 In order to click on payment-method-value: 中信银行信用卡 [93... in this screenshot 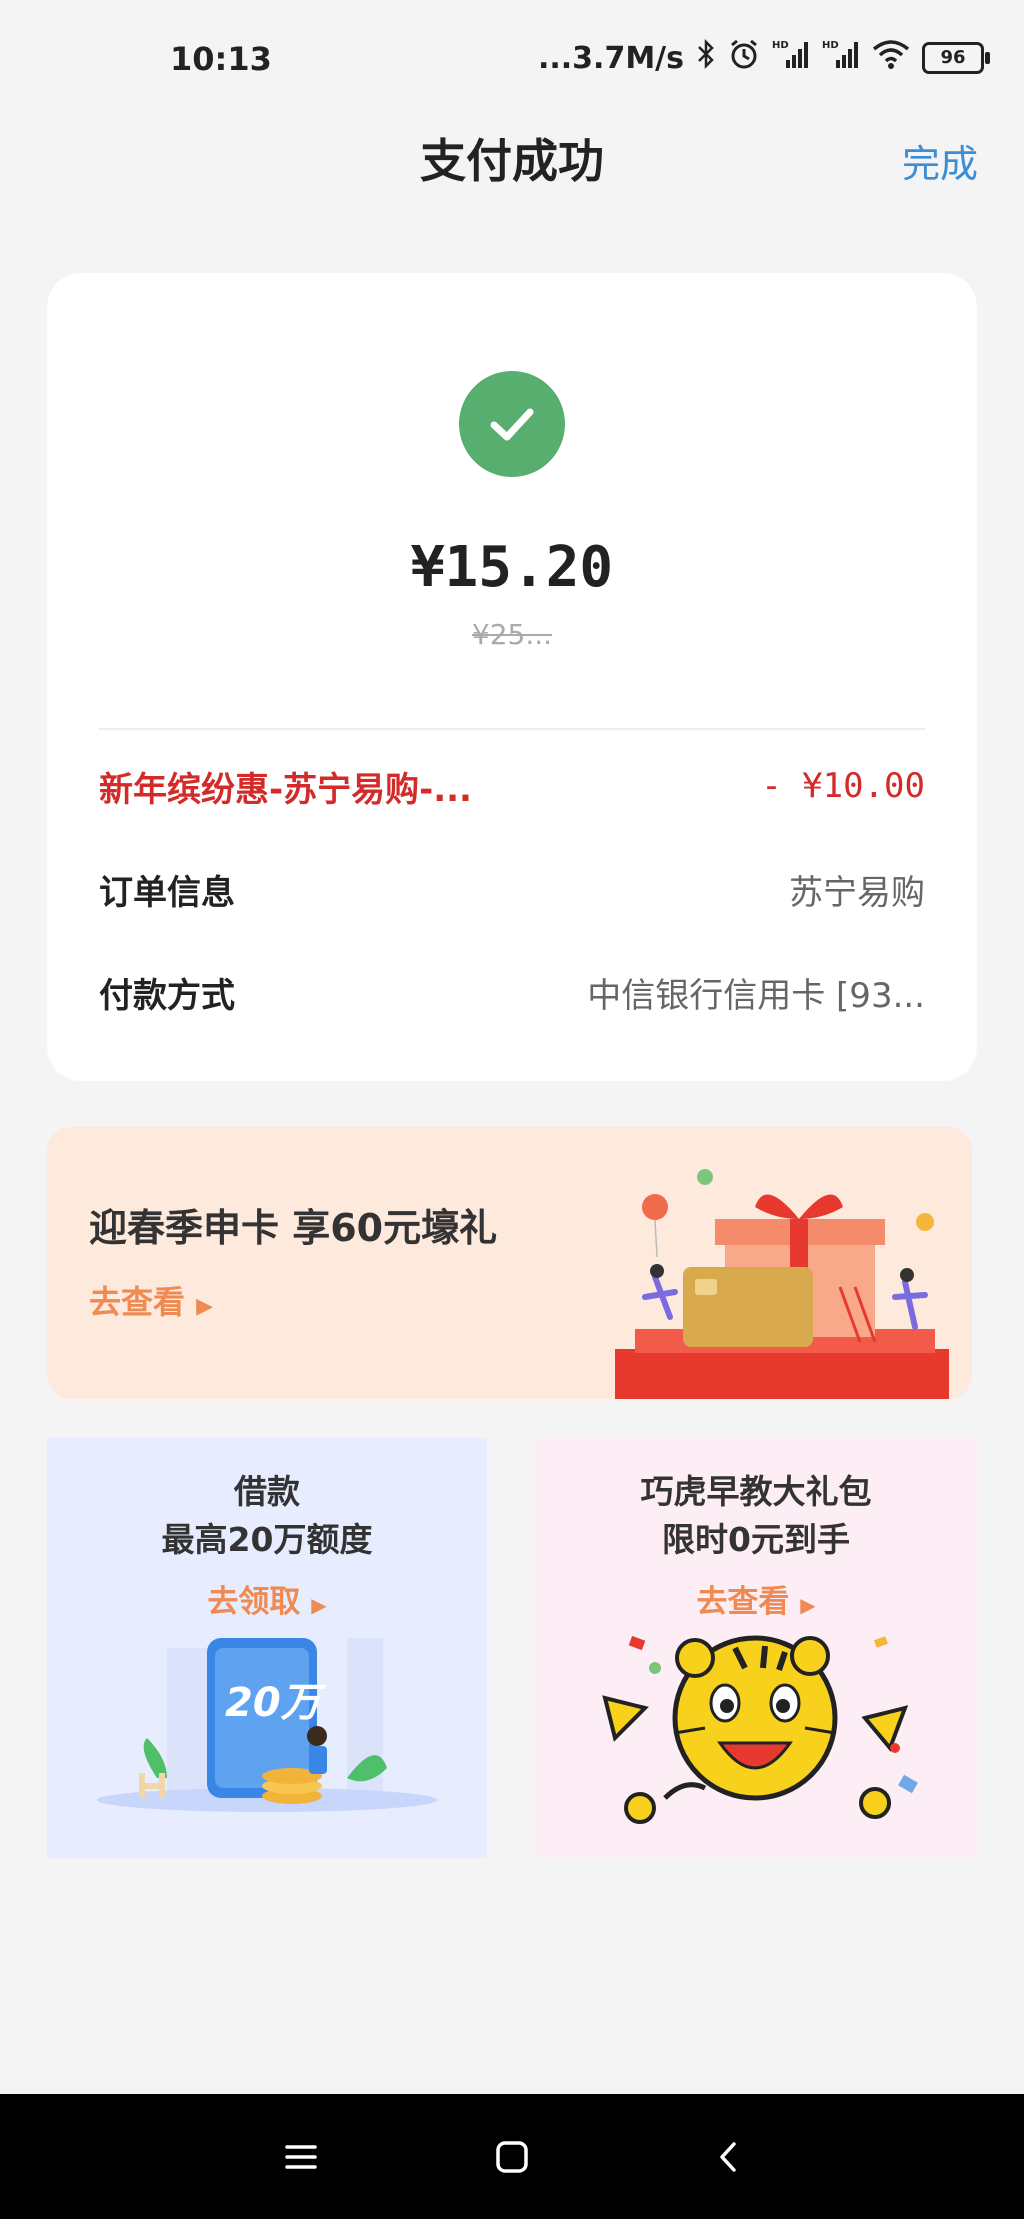, I will do `click(756, 995)`.